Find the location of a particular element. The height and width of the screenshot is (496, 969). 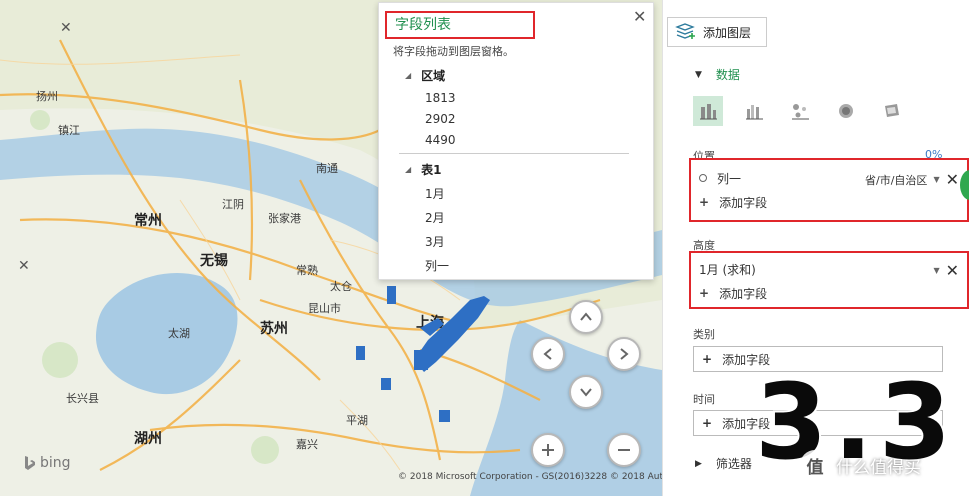

field-item: 2月 is located at coordinates (427, 217).